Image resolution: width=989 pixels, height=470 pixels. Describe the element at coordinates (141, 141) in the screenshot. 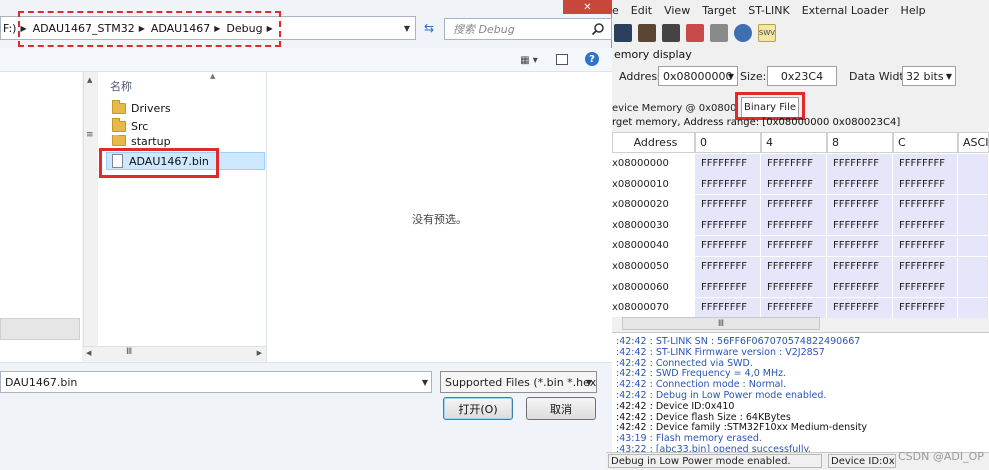

I see `list-item: startup` at that location.